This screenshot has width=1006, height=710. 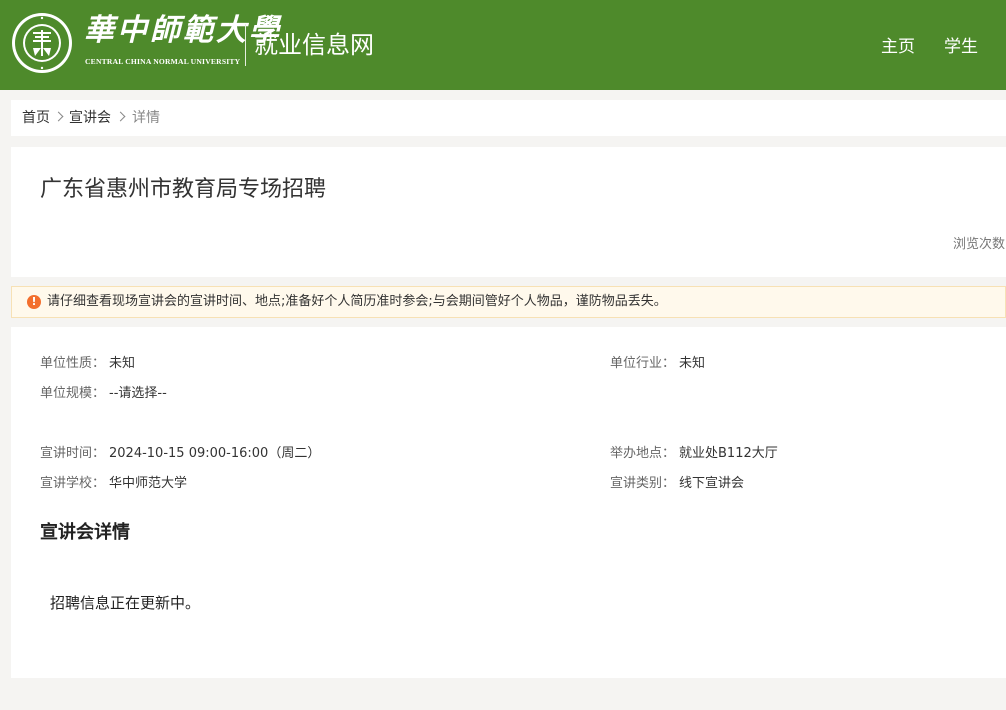 I want to click on field-company-nature: 单位性质： 未知, so click(x=87, y=364).